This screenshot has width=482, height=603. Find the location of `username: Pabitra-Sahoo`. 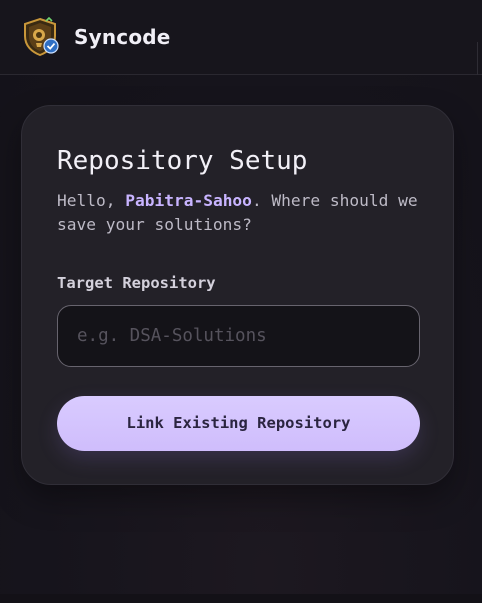

username: Pabitra-Sahoo is located at coordinates (188, 200).